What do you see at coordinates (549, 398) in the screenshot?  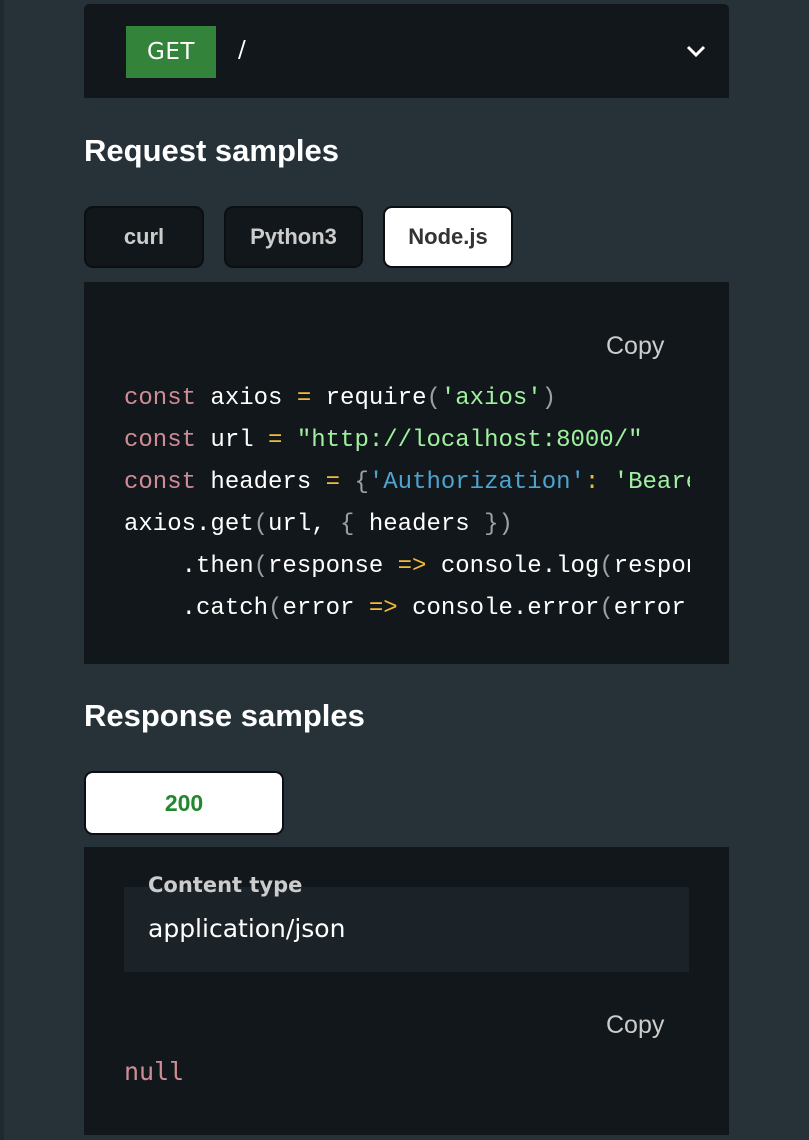 I see `code-token: )` at bounding box center [549, 398].